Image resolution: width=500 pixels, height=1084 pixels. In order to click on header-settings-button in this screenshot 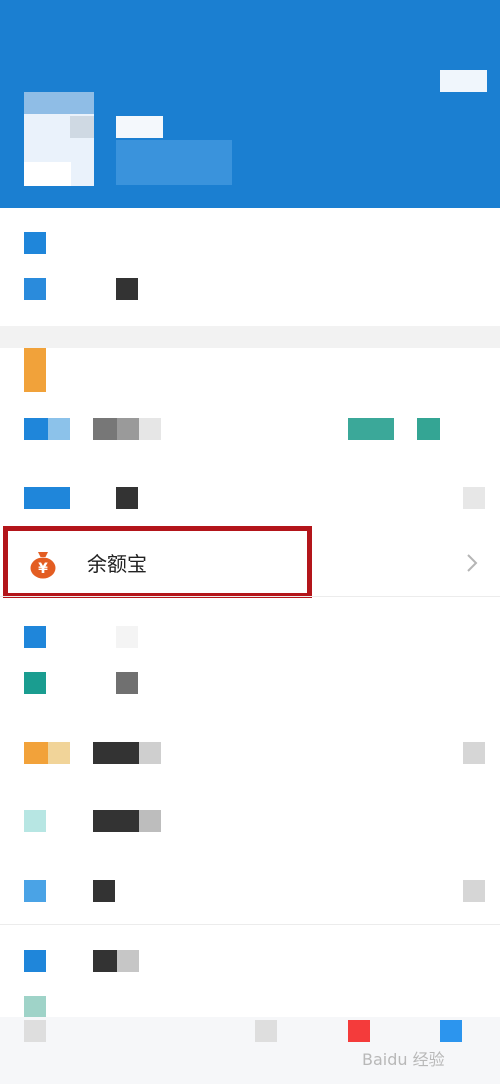, I will do `click(463, 81)`.